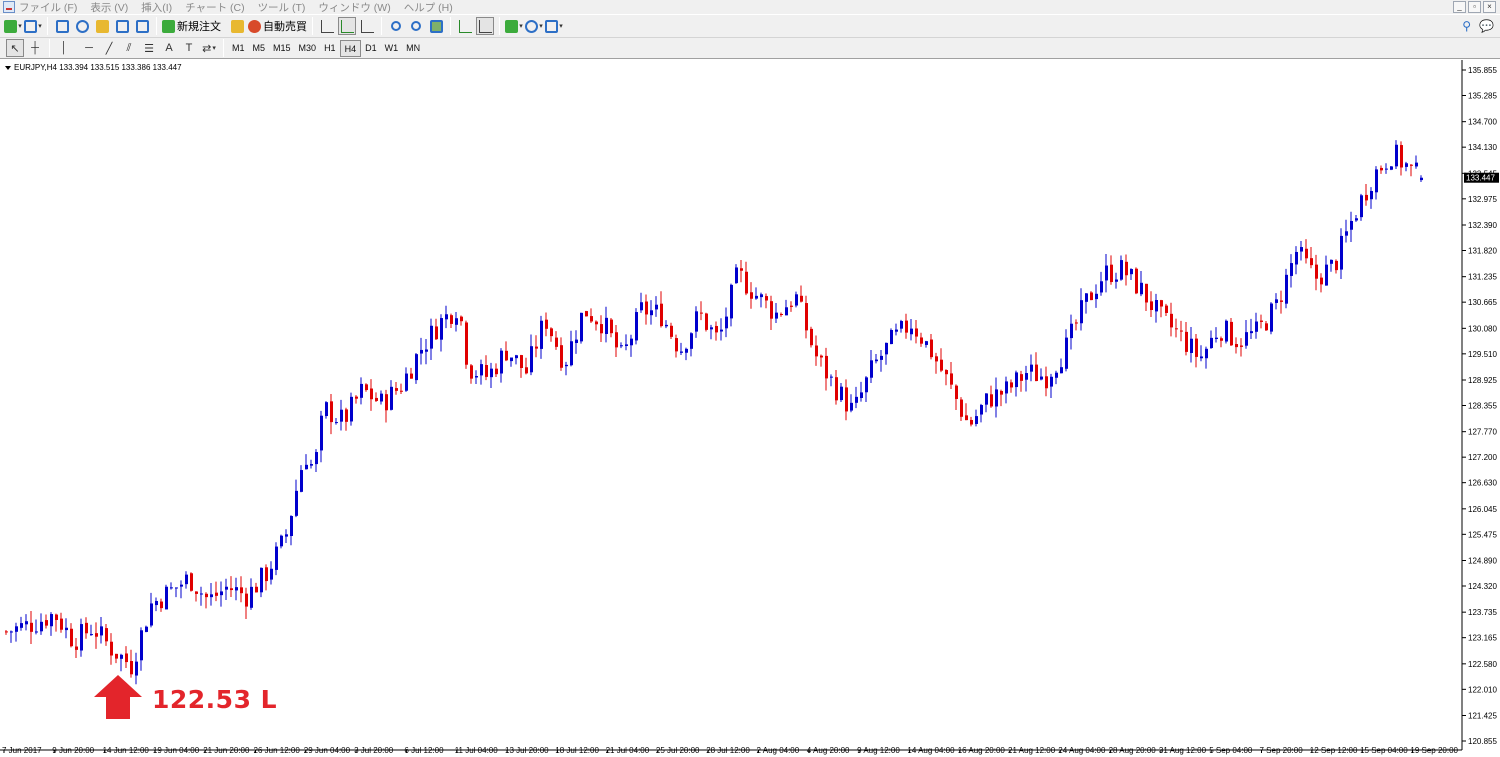 The image size is (1500, 757). I want to click on menu-help: ヘルプ (H), so click(428, 7).